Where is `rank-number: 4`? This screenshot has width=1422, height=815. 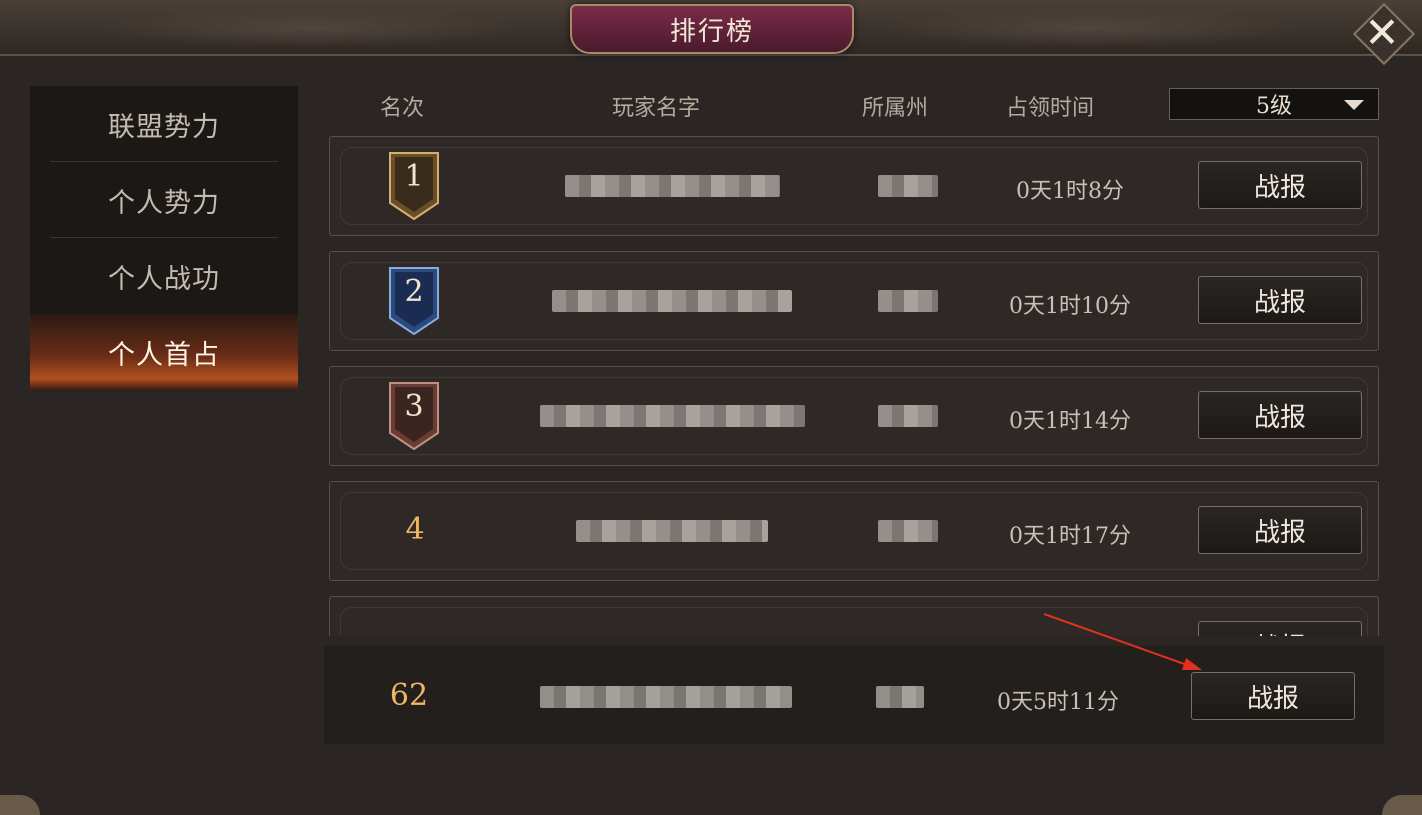 rank-number: 4 is located at coordinates (415, 529).